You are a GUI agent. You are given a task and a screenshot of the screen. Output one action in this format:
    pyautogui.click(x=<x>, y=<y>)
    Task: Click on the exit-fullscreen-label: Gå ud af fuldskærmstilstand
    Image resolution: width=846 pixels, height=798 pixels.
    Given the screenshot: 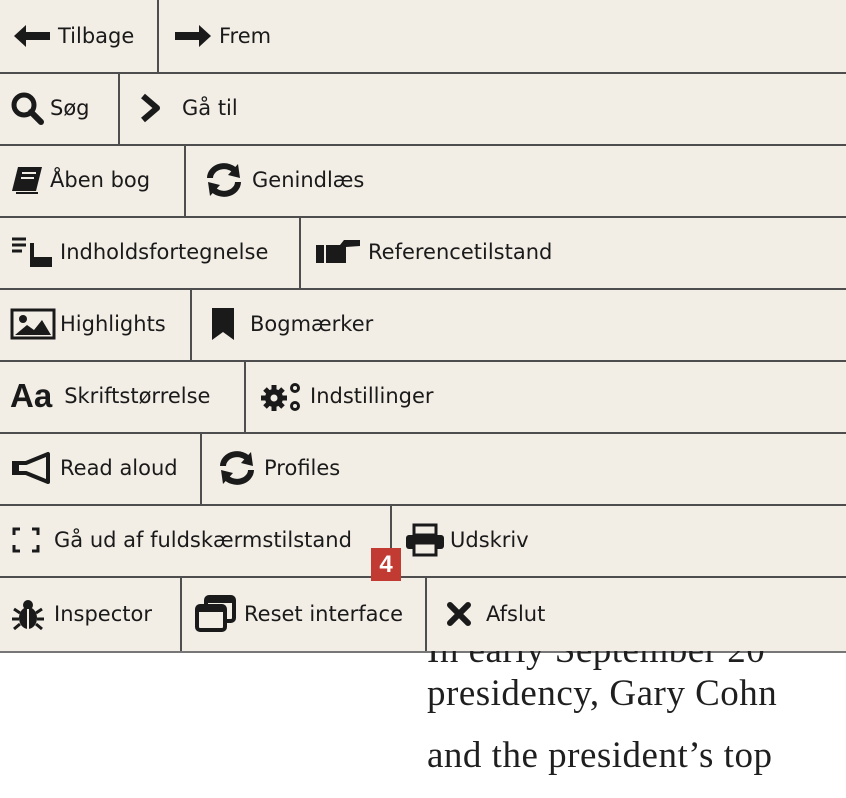 What is the action you would take?
    pyautogui.click(x=203, y=540)
    